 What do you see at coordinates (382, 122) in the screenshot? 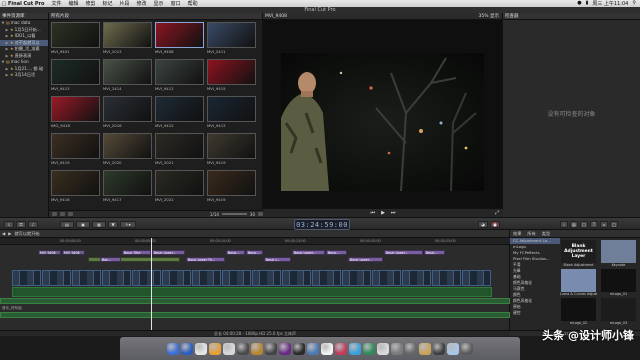
I see `viewer-frame` at bounding box center [382, 122].